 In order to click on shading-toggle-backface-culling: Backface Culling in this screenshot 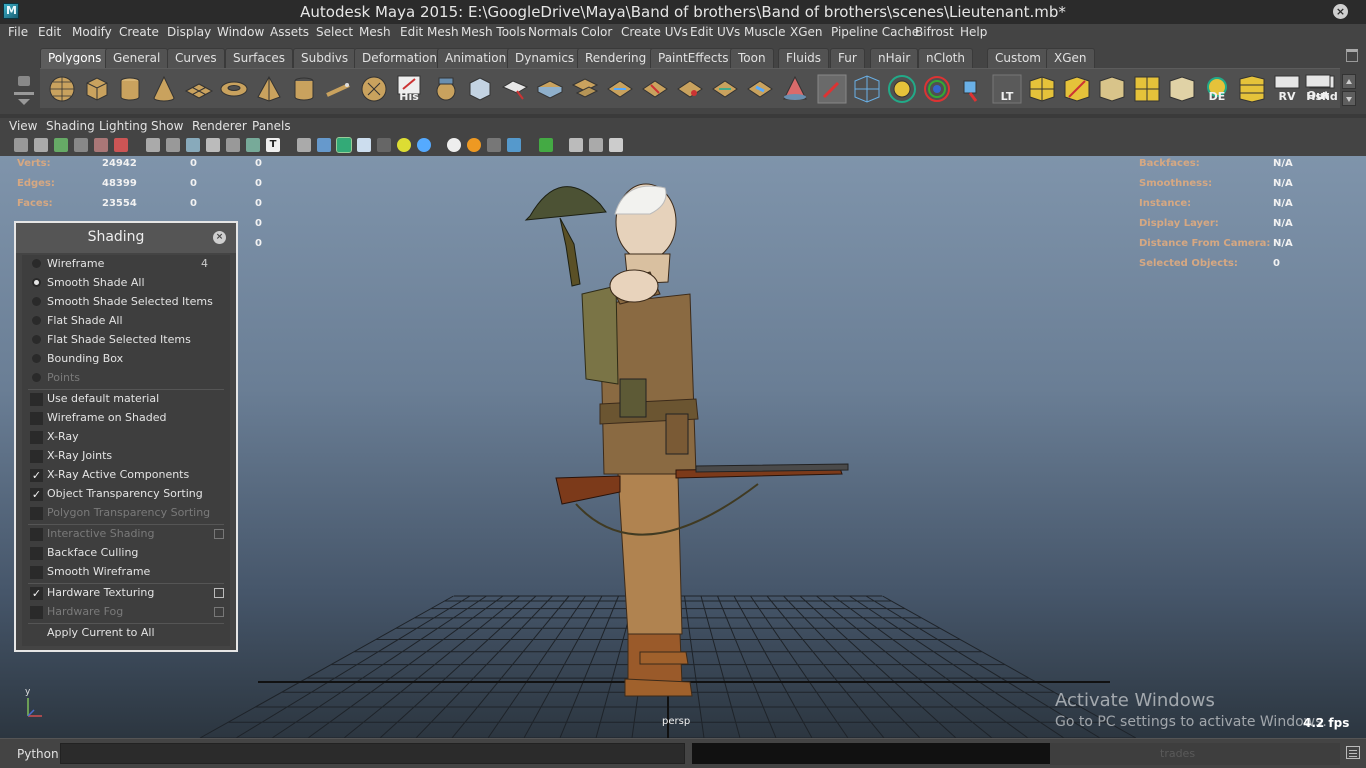, I will do `click(126, 553)`.